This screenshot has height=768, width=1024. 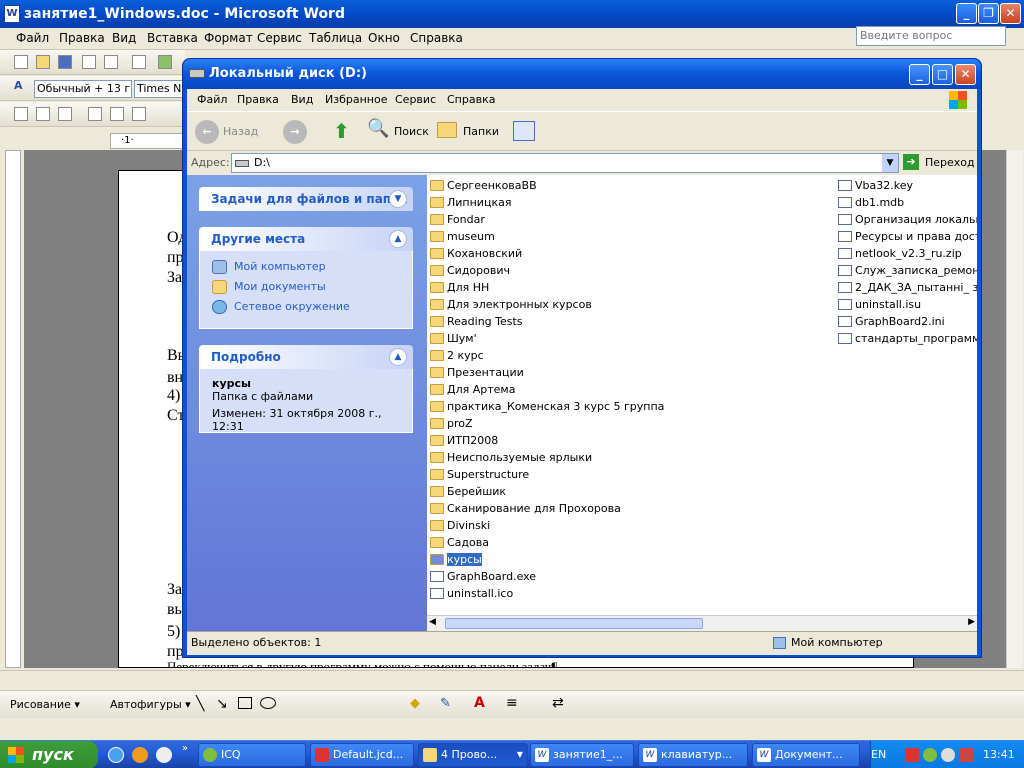 What do you see at coordinates (907, 219) in the screenshot?
I see `file-item: Организация локальной` at bounding box center [907, 219].